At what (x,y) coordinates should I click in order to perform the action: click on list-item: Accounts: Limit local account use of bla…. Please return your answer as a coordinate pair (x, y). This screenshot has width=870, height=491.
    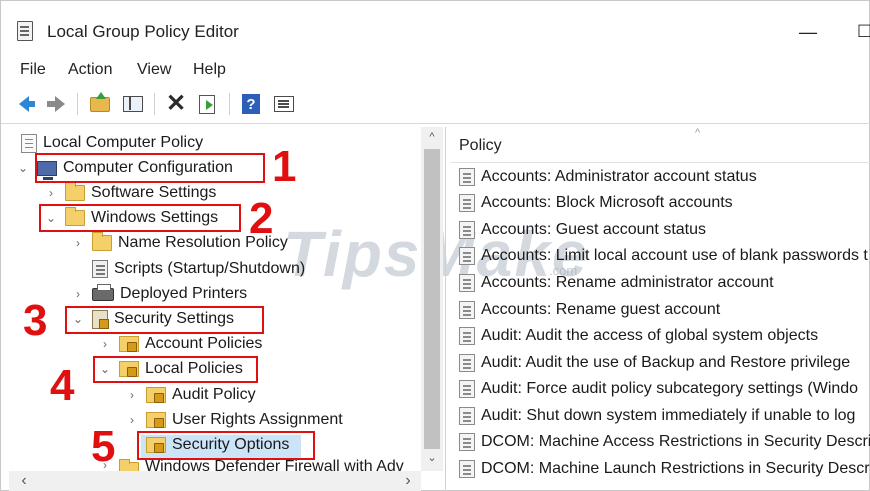
    Looking at the image, I should click on (663, 256).